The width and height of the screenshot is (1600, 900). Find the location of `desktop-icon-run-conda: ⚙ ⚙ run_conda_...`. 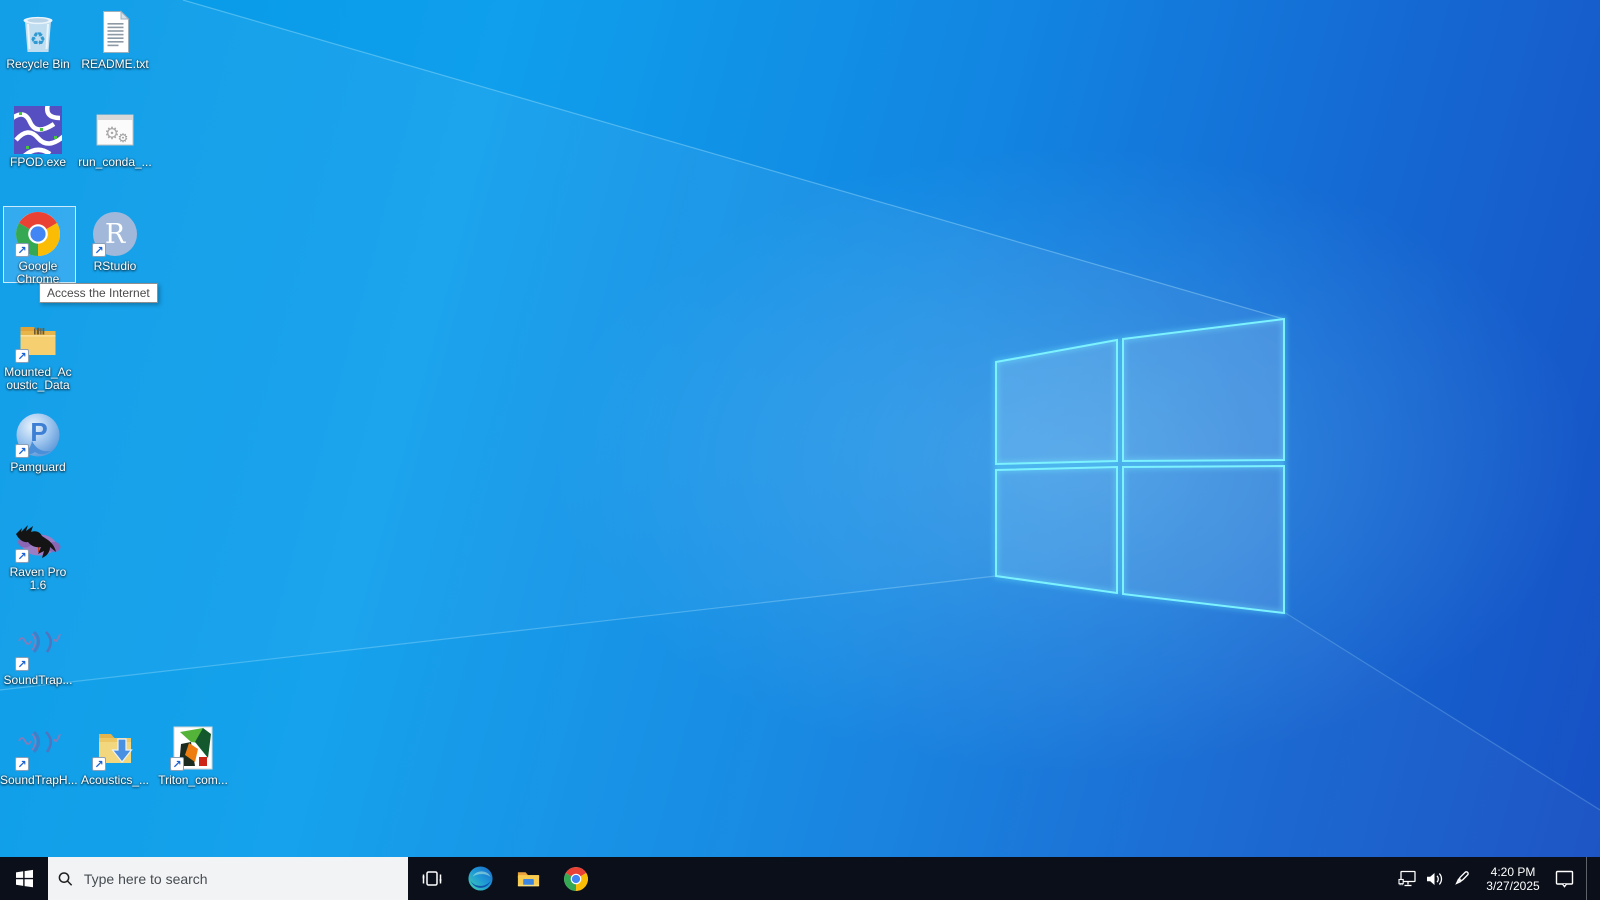

desktop-icon-run-conda: ⚙ ⚙ run_conda_... is located at coordinates (115, 137).